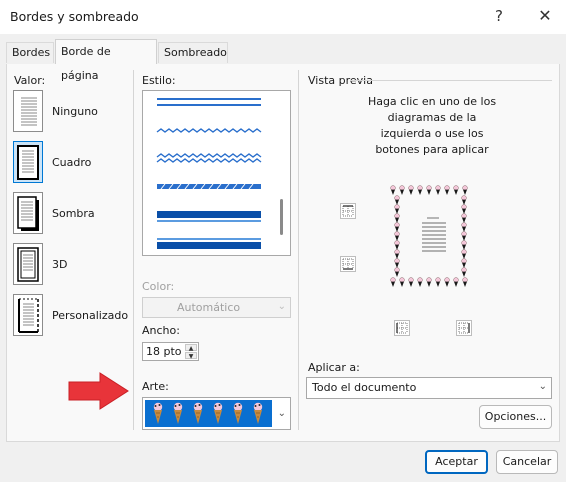 This screenshot has height=482, width=566. I want to click on border-bottom-icon, so click(348, 264).